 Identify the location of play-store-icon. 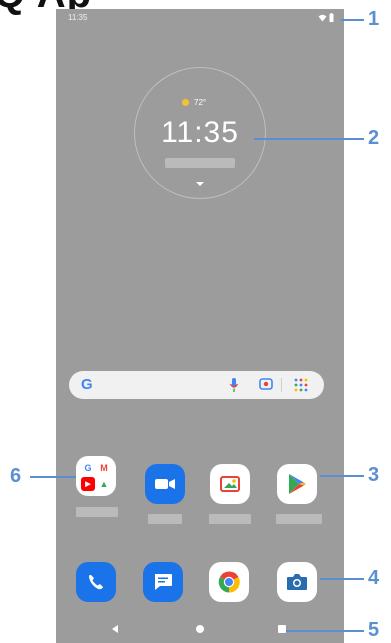
(297, 484).